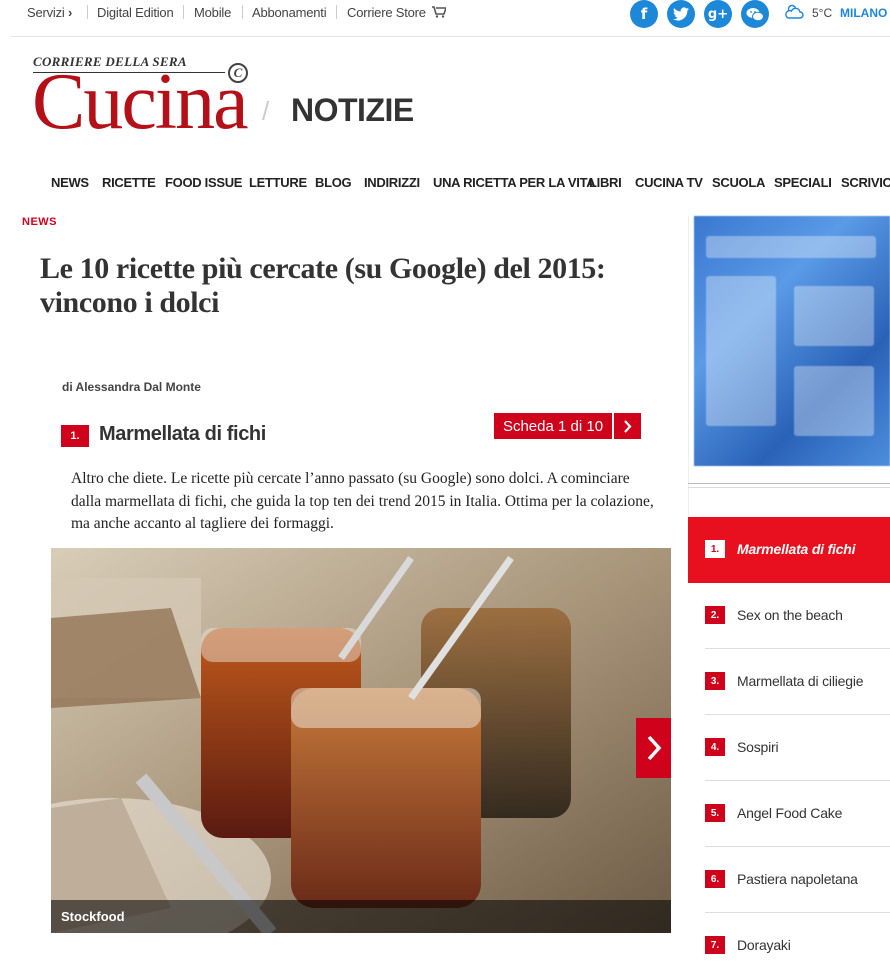 The height and width of the screenshot is (979, 890). Describe the element at coordinates (182, 434) in the screenshot. I see `item-title: Marmellata di fichi` at that location.